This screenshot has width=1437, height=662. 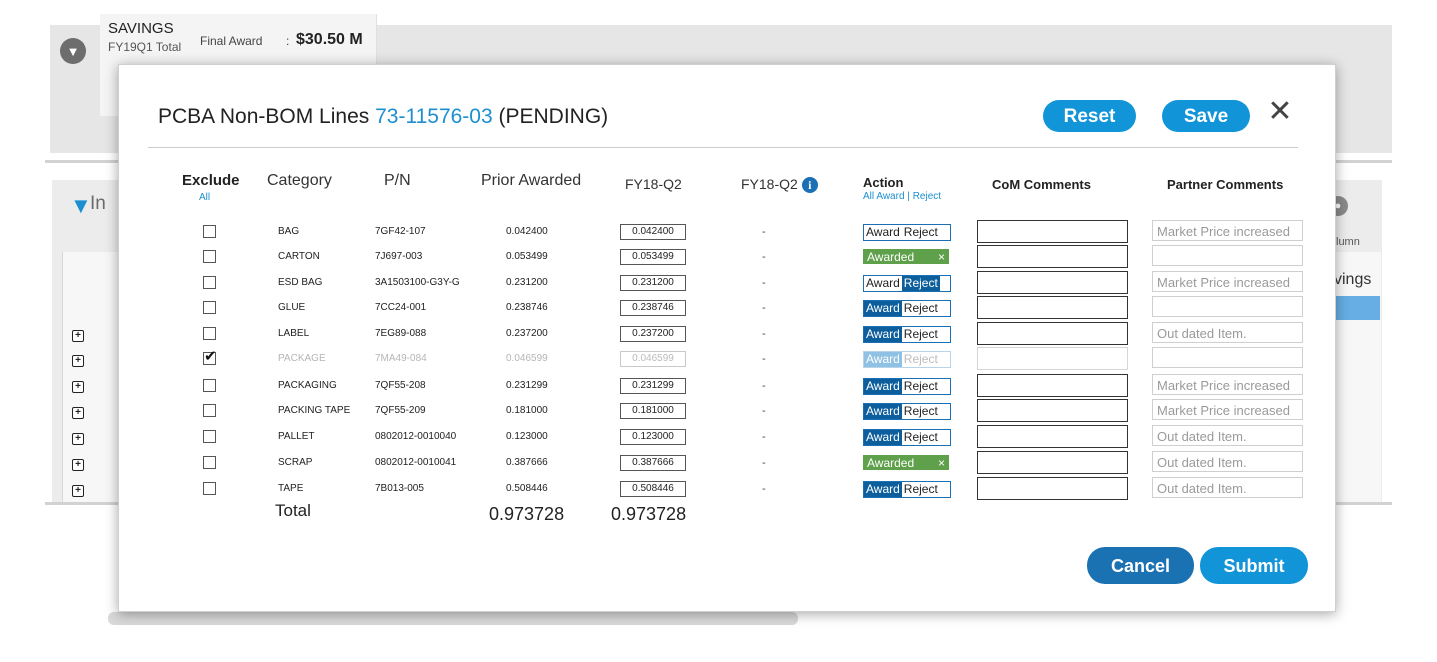 I want to click on close-icon: ✕, so click(x=1280, y=112).